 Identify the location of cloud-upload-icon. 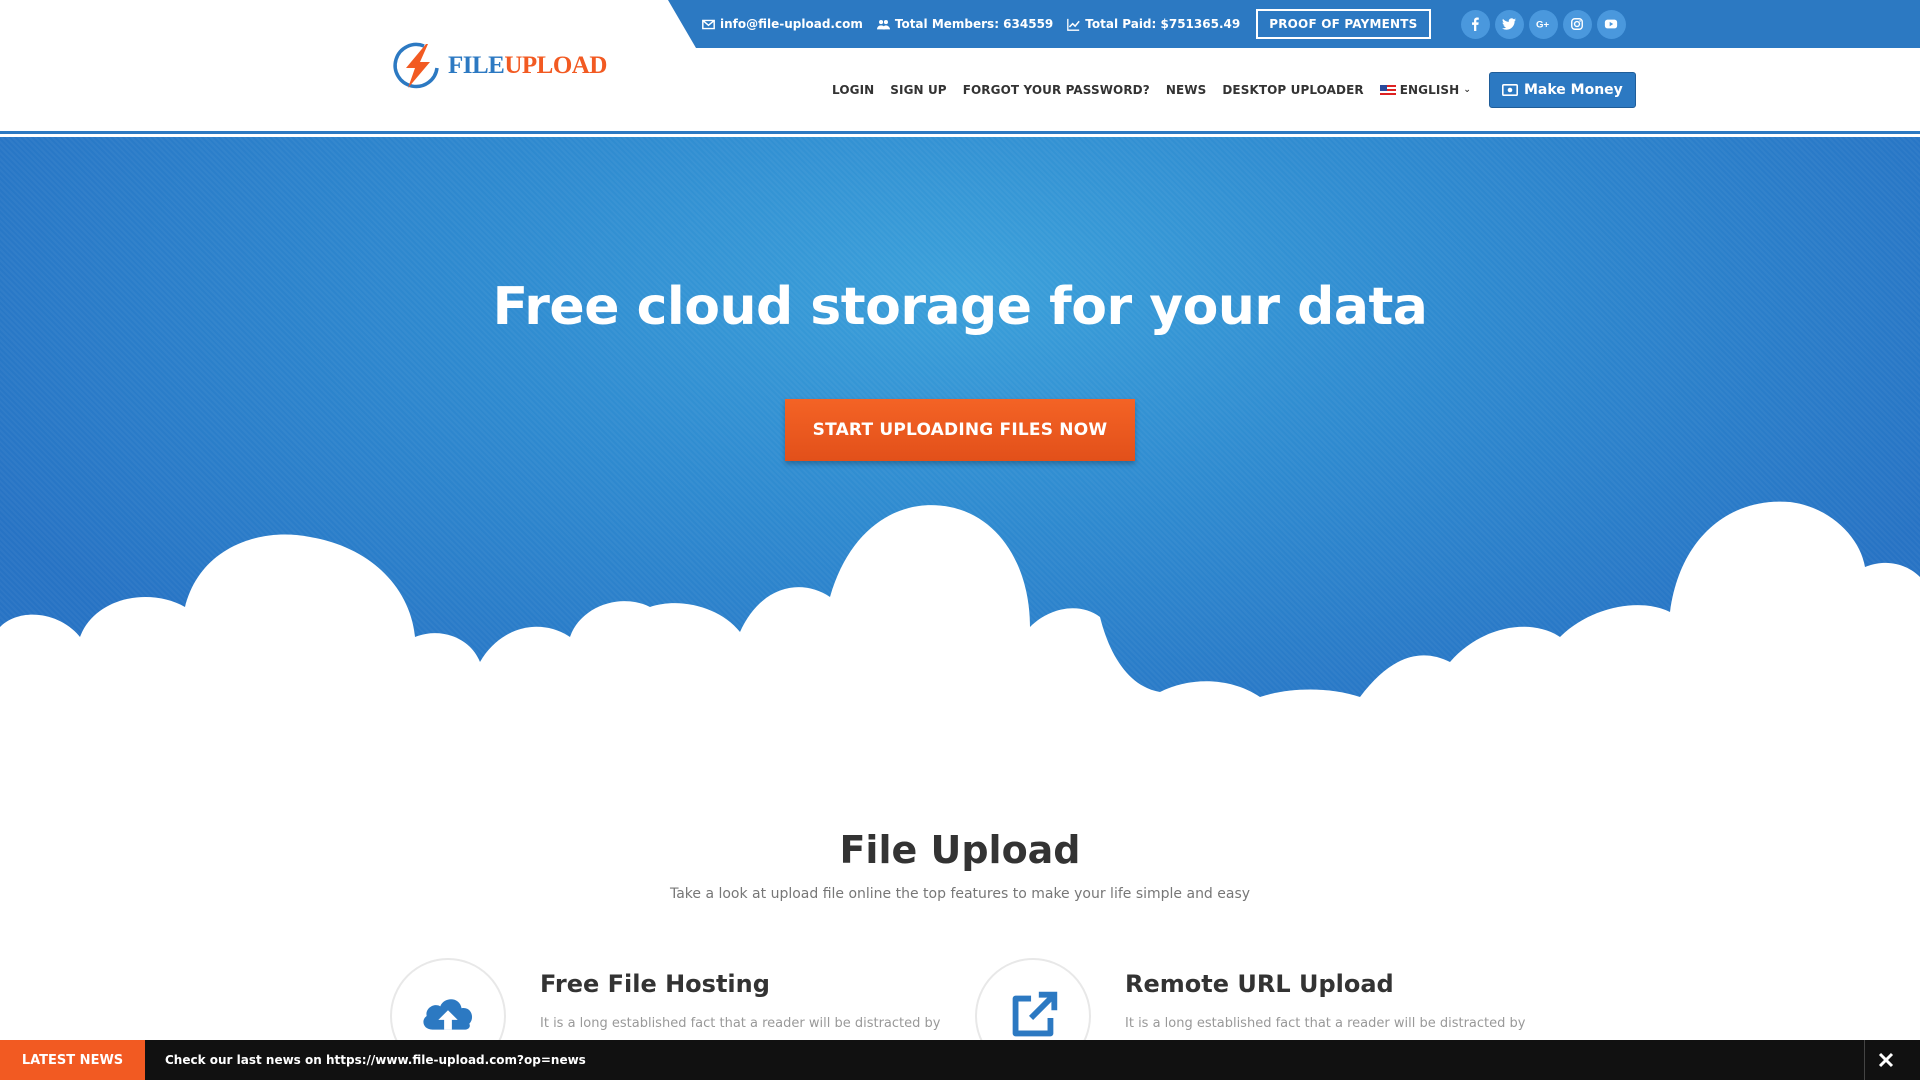
(448, 1014).